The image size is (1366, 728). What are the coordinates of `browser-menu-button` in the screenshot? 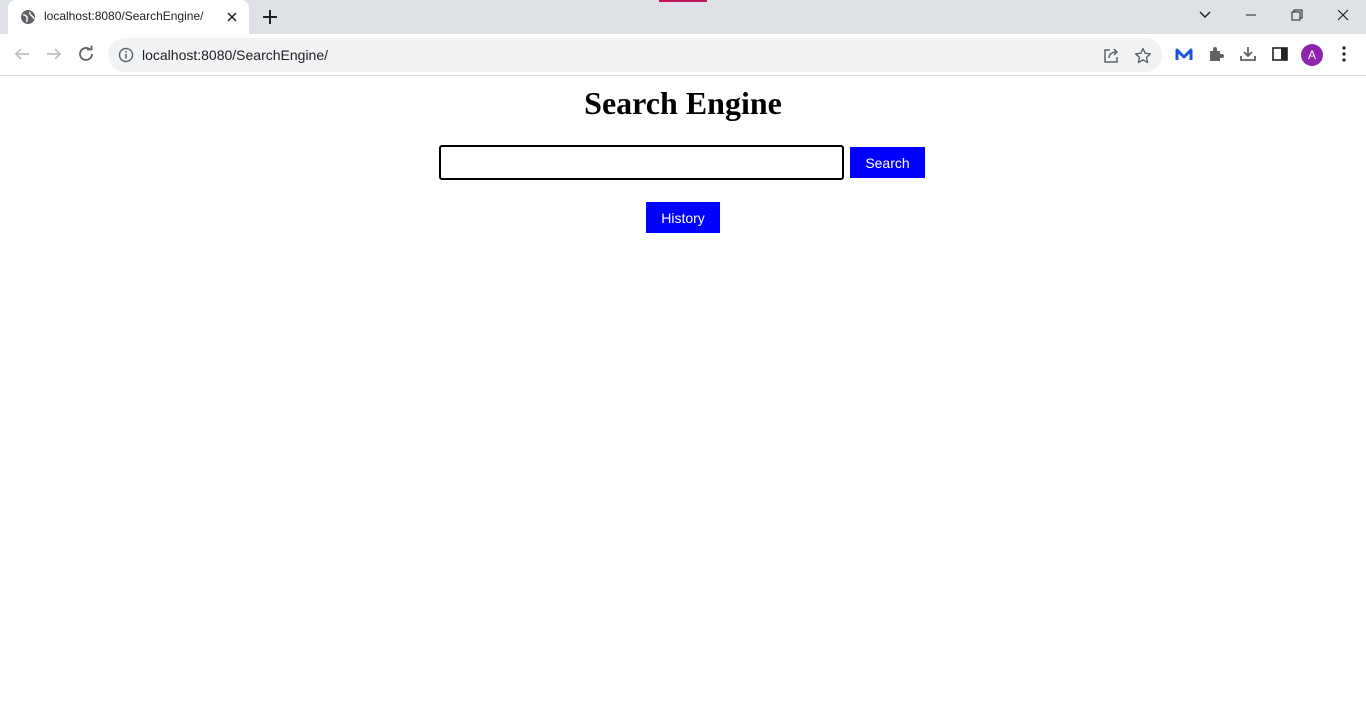 It's located at (1344, 54).